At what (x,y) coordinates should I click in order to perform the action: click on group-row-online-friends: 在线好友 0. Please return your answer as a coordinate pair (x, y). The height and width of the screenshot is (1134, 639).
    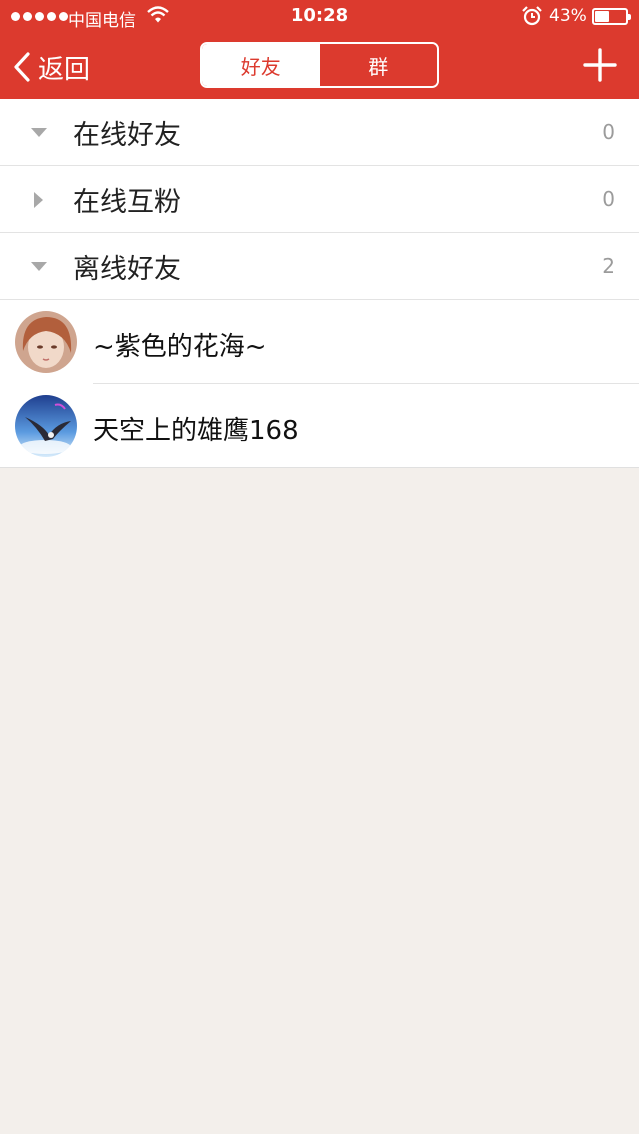
    Looking at the image, I should click on (319, 132).